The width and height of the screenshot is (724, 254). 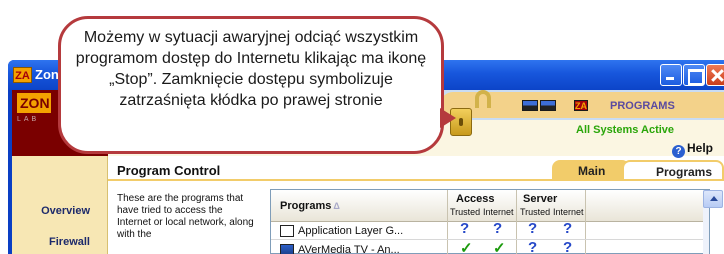 What do you see at coordinates (28, 119) in the screenshot?
I see `logo-subtitle: LAB` at bounding box center [28, 119].